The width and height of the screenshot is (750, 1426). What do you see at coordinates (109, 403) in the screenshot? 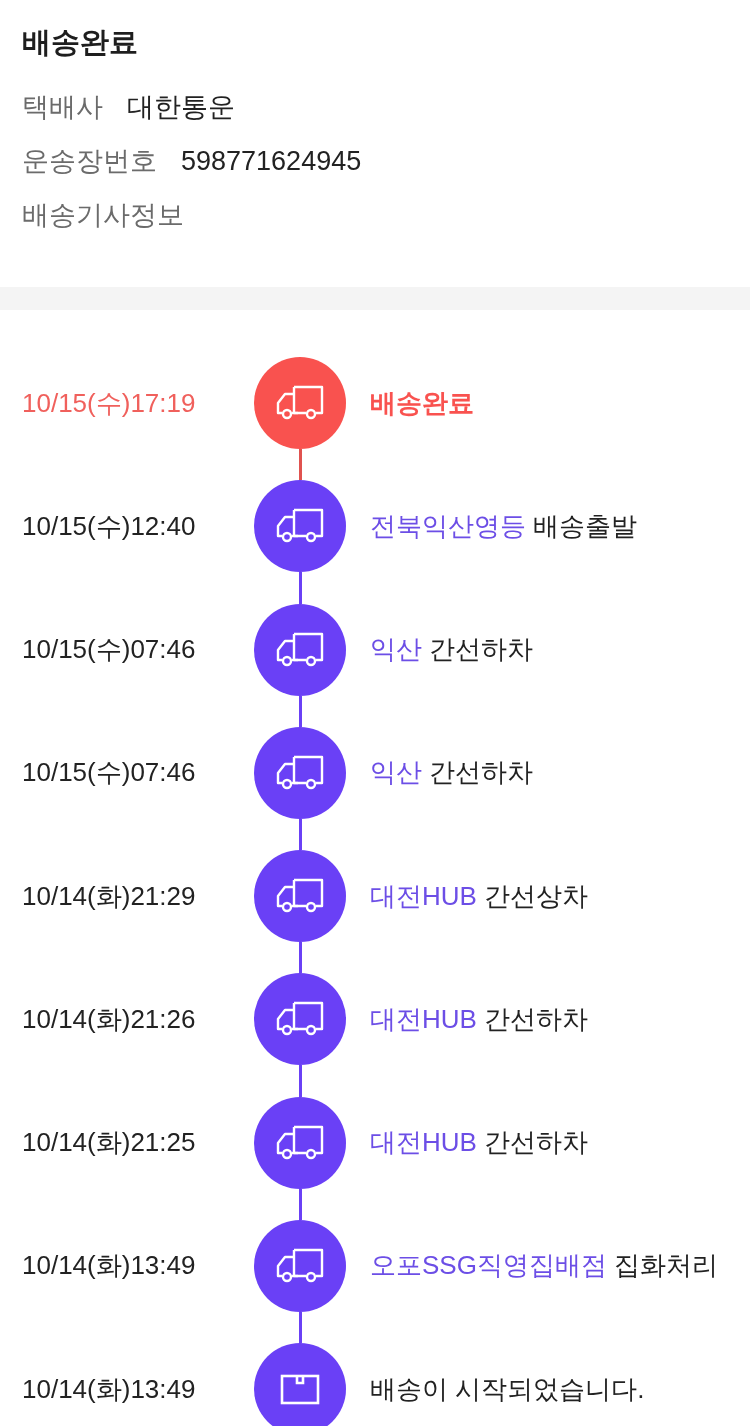
I see `event-time: 10/15(수)17:19` at bounding box center [109, 403].